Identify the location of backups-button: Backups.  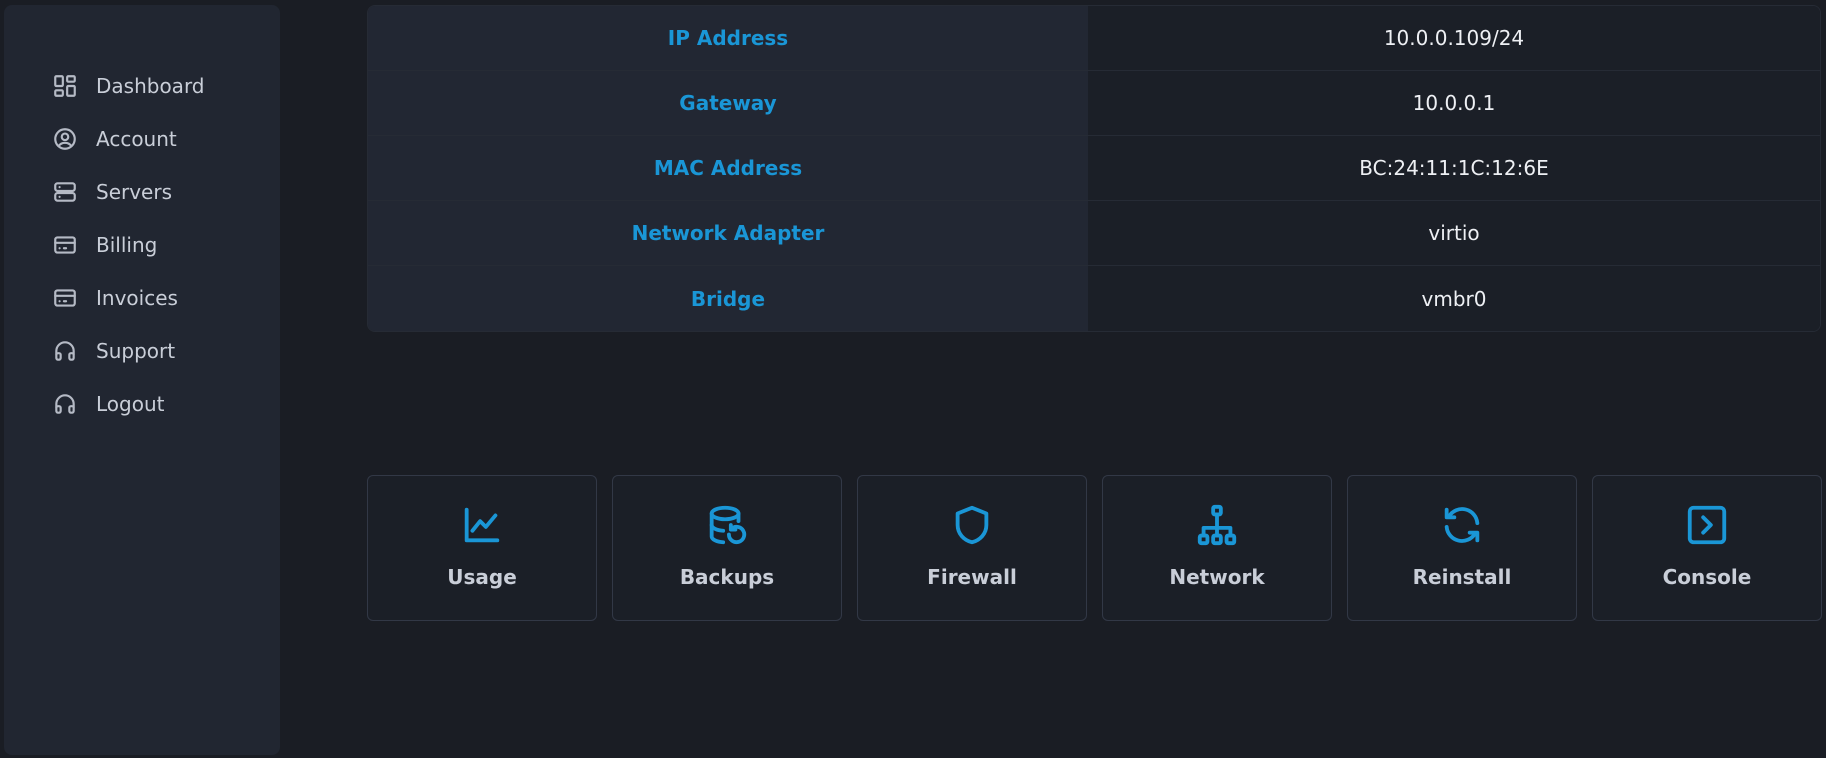
(727, 548).